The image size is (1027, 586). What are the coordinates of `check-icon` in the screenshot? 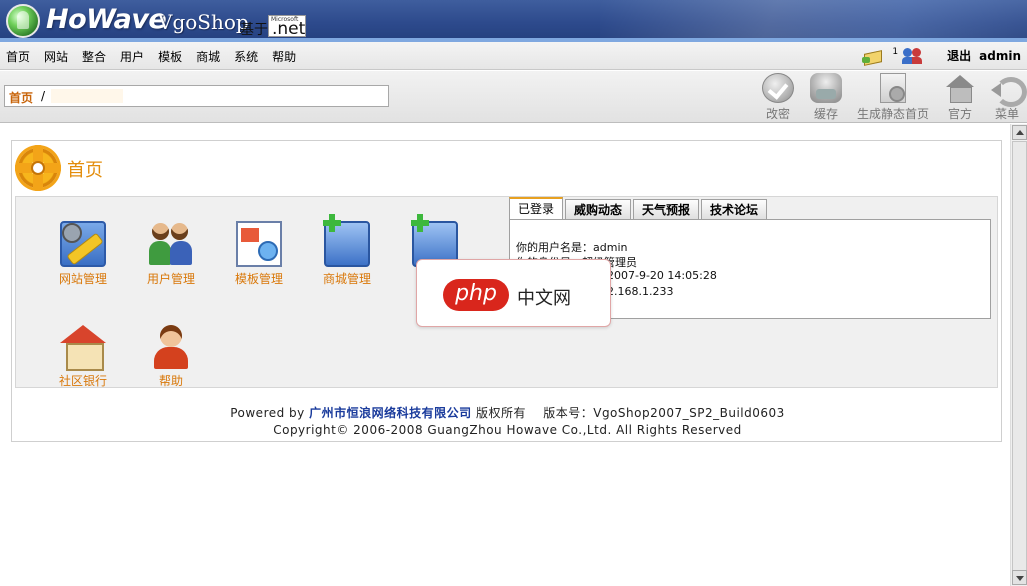 It's located at (778, 88).